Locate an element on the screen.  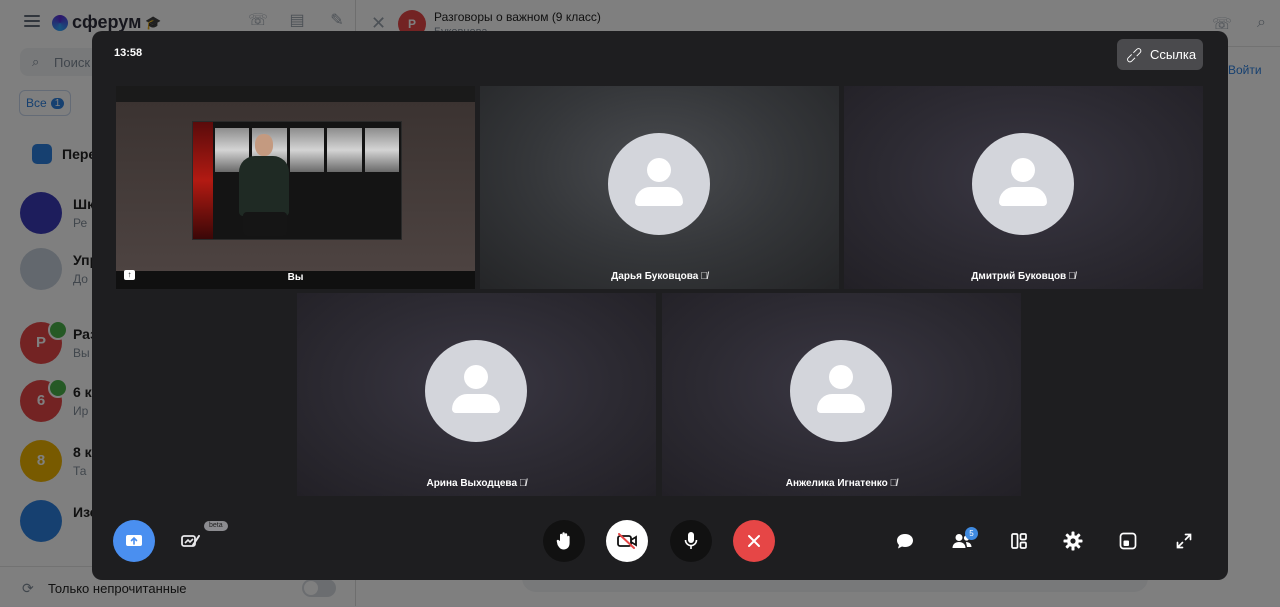
participant-tile: Арина Выходцева 🎙̸ is located at coordinates (476, 394).